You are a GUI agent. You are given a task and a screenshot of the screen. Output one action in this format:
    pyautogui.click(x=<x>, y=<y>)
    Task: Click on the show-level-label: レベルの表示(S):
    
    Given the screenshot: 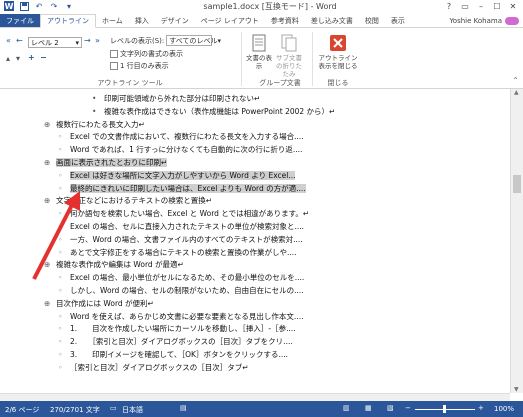 What is the action you would take?
    pyautogui.click(x=137, y=40)
    